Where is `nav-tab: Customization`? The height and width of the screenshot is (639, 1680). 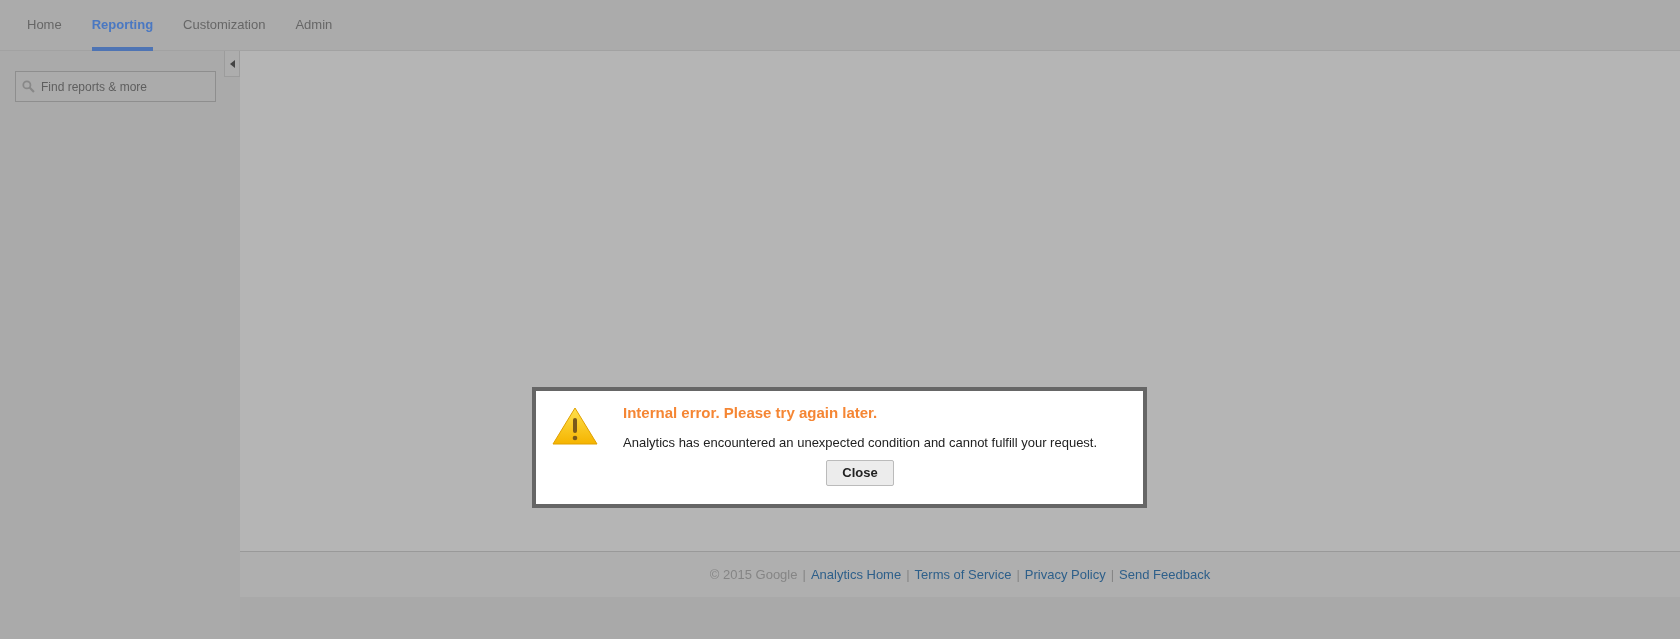 nav-tab: Customization is located at coordinates (224, 25).